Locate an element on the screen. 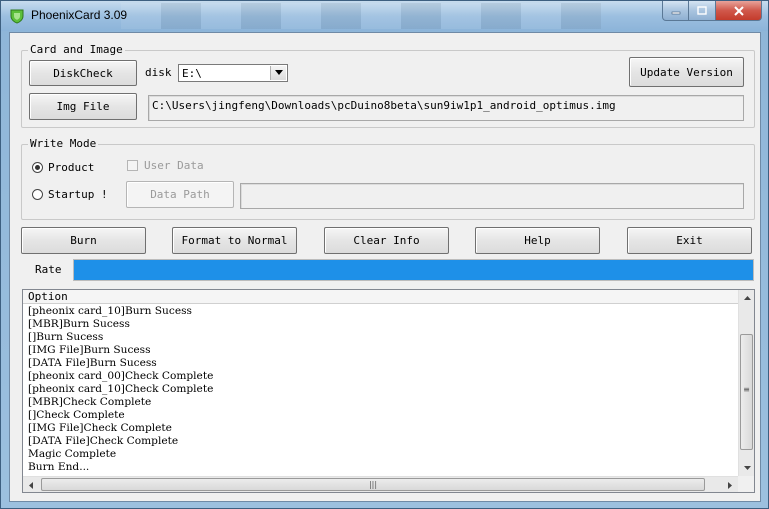 Image resolution: width=769 pixels, height=509 pixels. disk-select: E:\ is located at coordinates (233, 73).